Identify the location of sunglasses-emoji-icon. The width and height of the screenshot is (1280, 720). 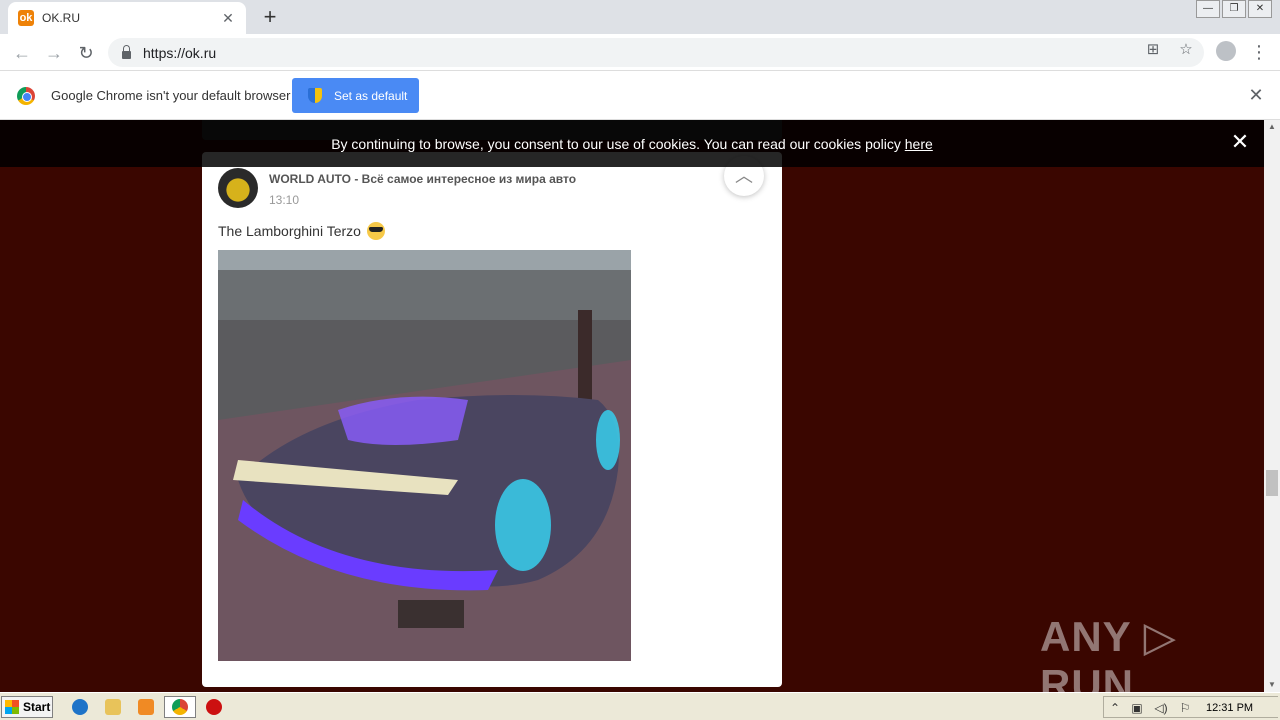
(375, 231).